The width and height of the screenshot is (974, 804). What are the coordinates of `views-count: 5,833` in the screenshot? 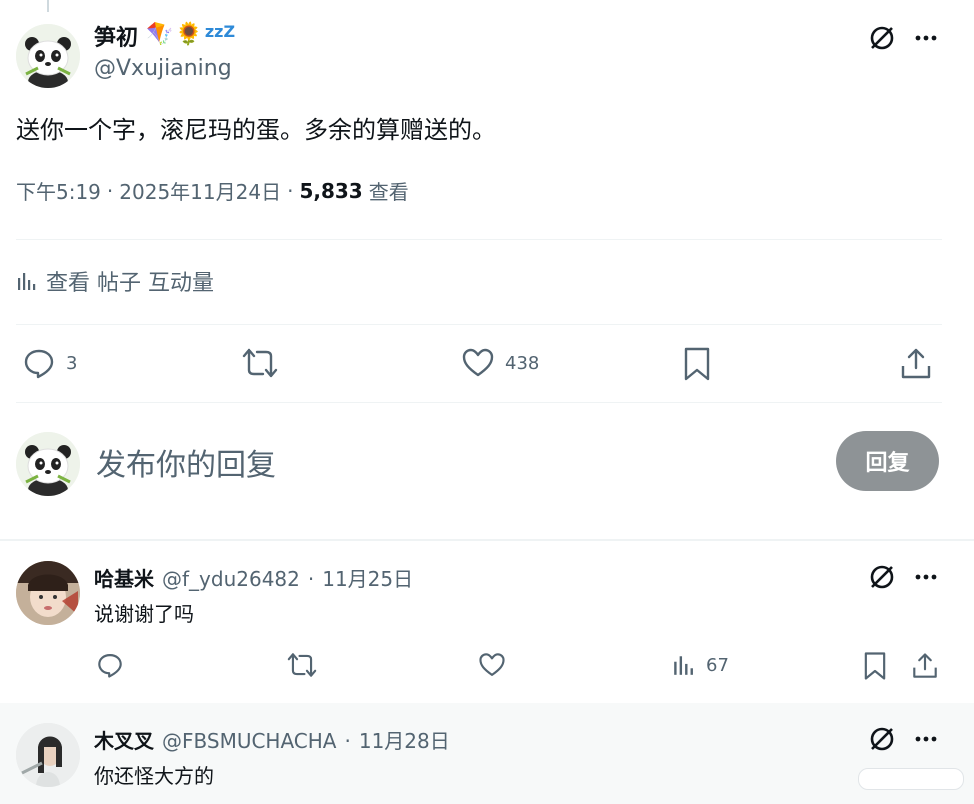 It's located at (331, 190).